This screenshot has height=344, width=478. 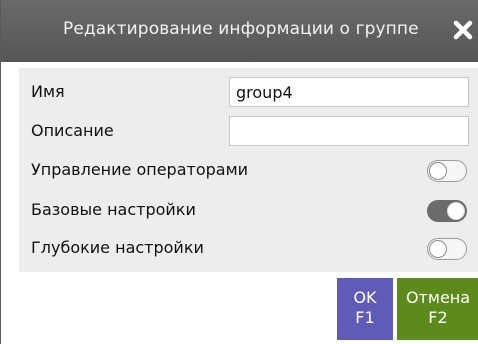 What do you see at coordinates (438, 317) in the screenshot?
I see `cancel-button-hotkey: F2` at bounding box center [438, 317].